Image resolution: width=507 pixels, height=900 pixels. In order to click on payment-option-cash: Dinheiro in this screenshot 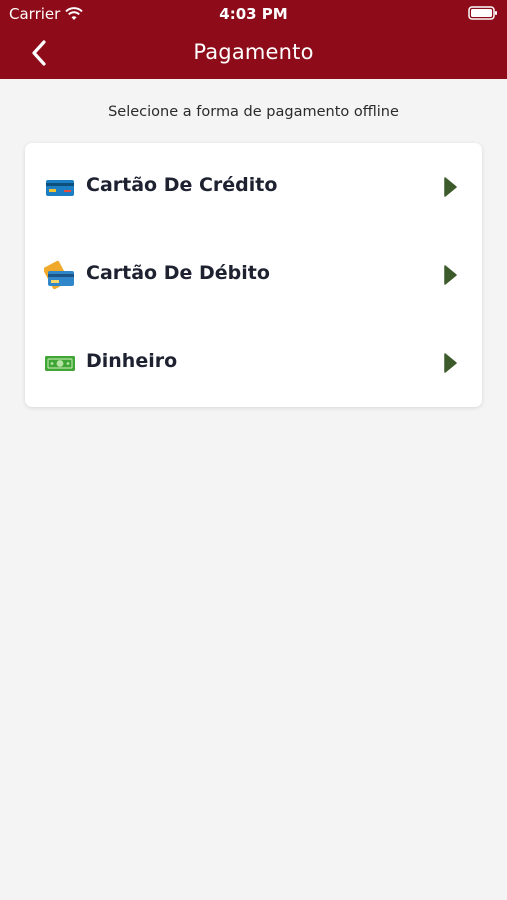, I will do `click(253, 363)`.